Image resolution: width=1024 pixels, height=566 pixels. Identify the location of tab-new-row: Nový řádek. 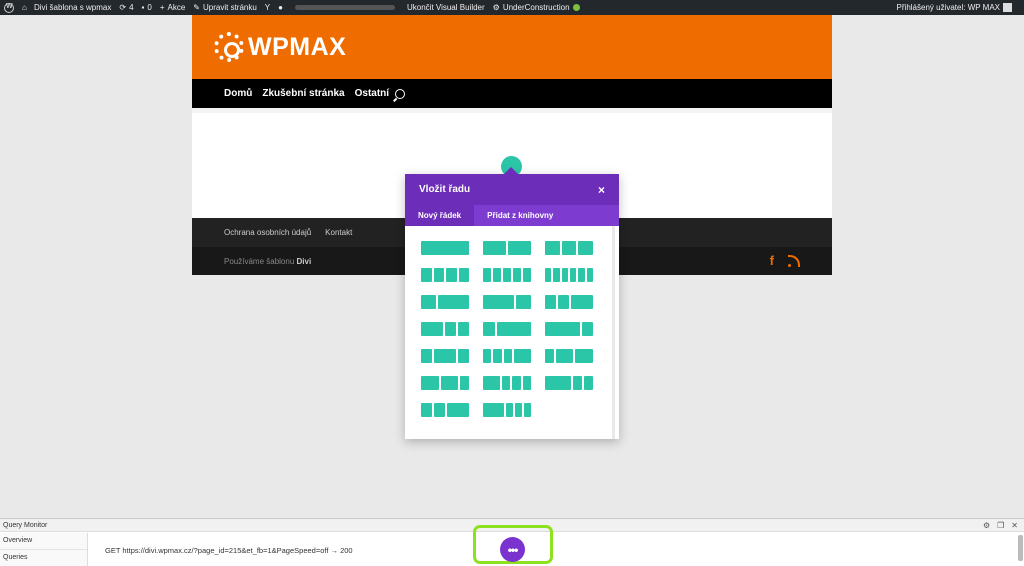
(440, 215).